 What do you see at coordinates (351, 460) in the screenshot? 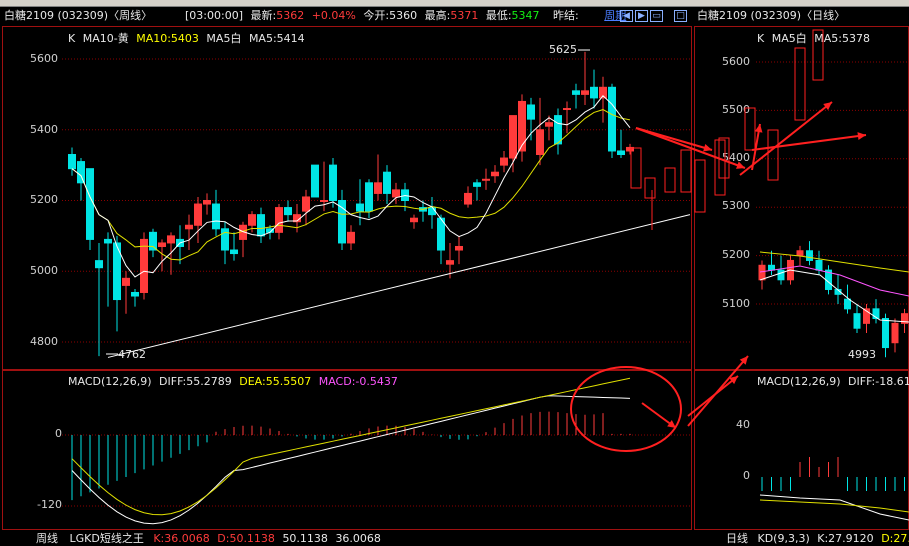
I see `diff-line` at bounding box center [351, 460].